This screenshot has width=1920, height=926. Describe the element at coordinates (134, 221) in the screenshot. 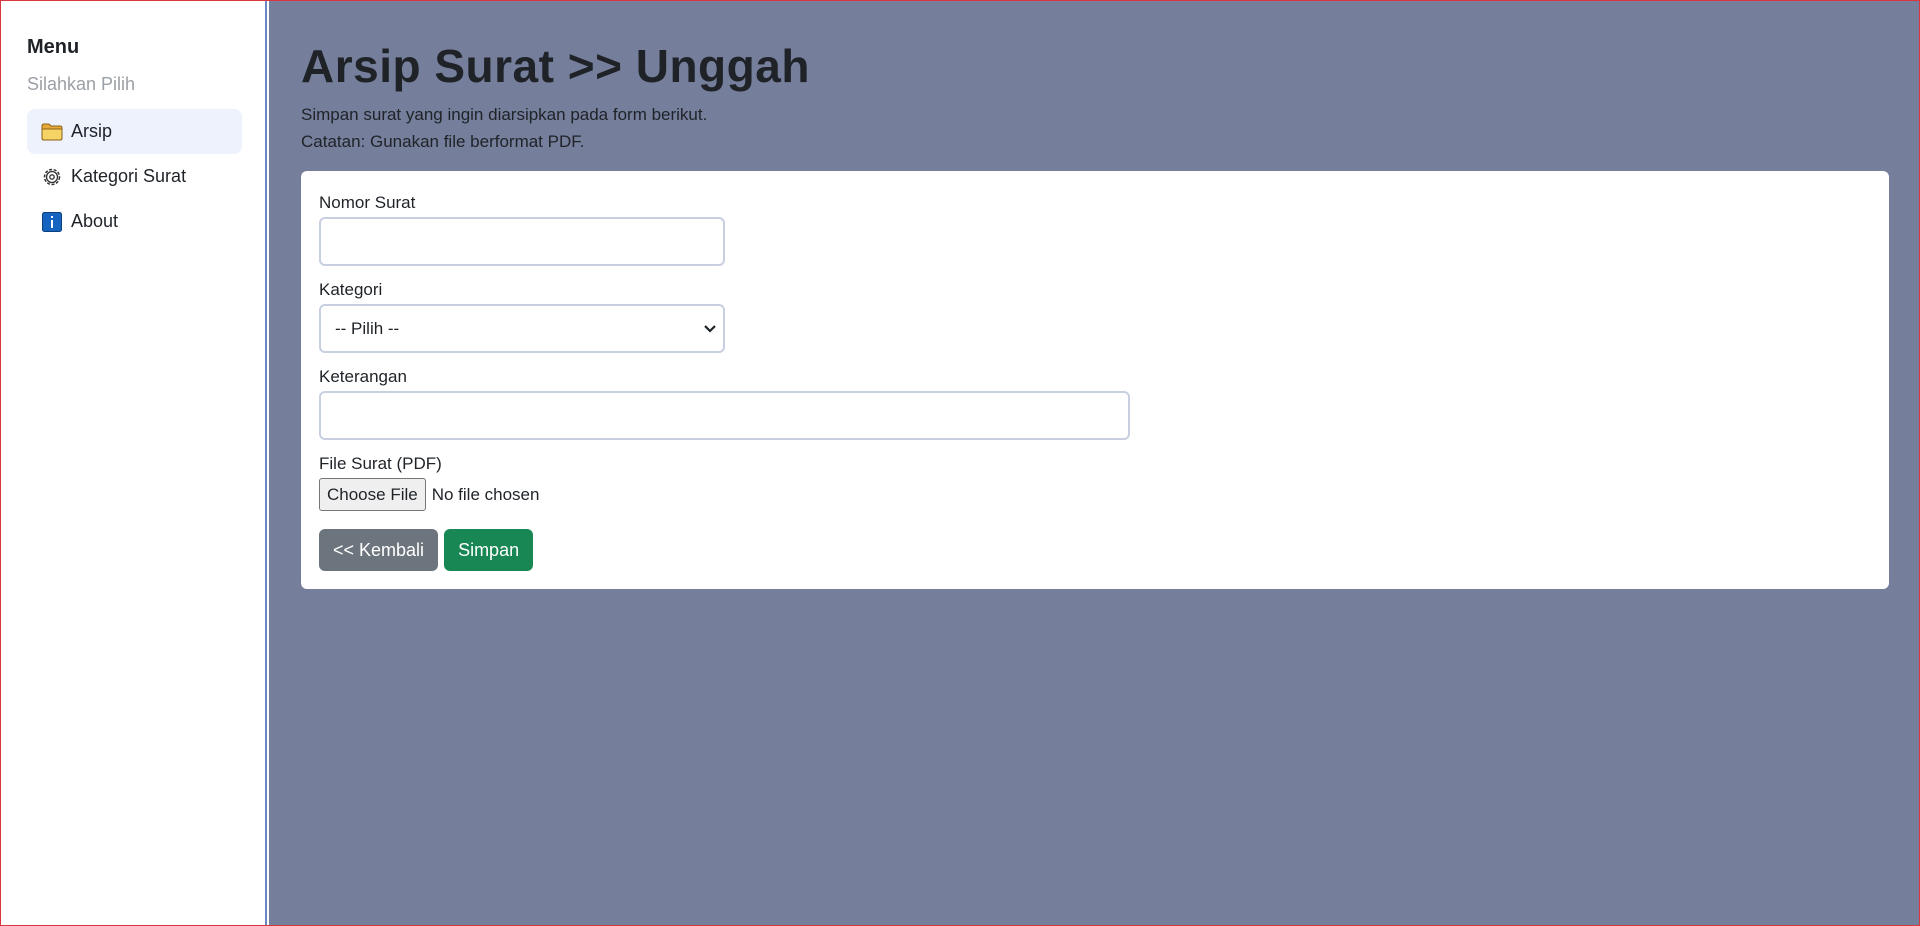

I see `sidebar-item-about: About` at that location.